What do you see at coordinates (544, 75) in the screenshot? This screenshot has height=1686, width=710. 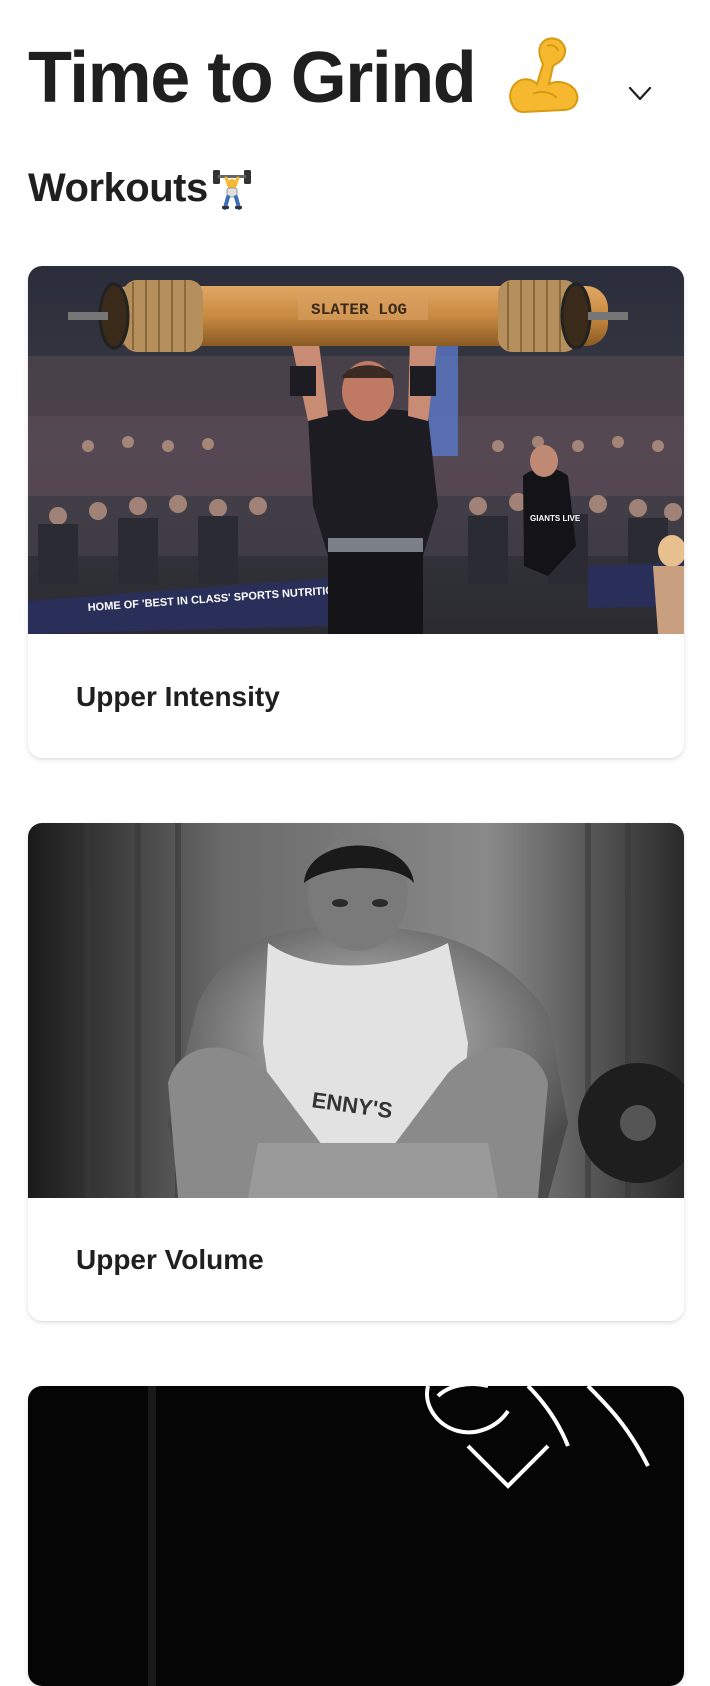 I see `flexed-biceps-icon` at bounding box center [544, 75].